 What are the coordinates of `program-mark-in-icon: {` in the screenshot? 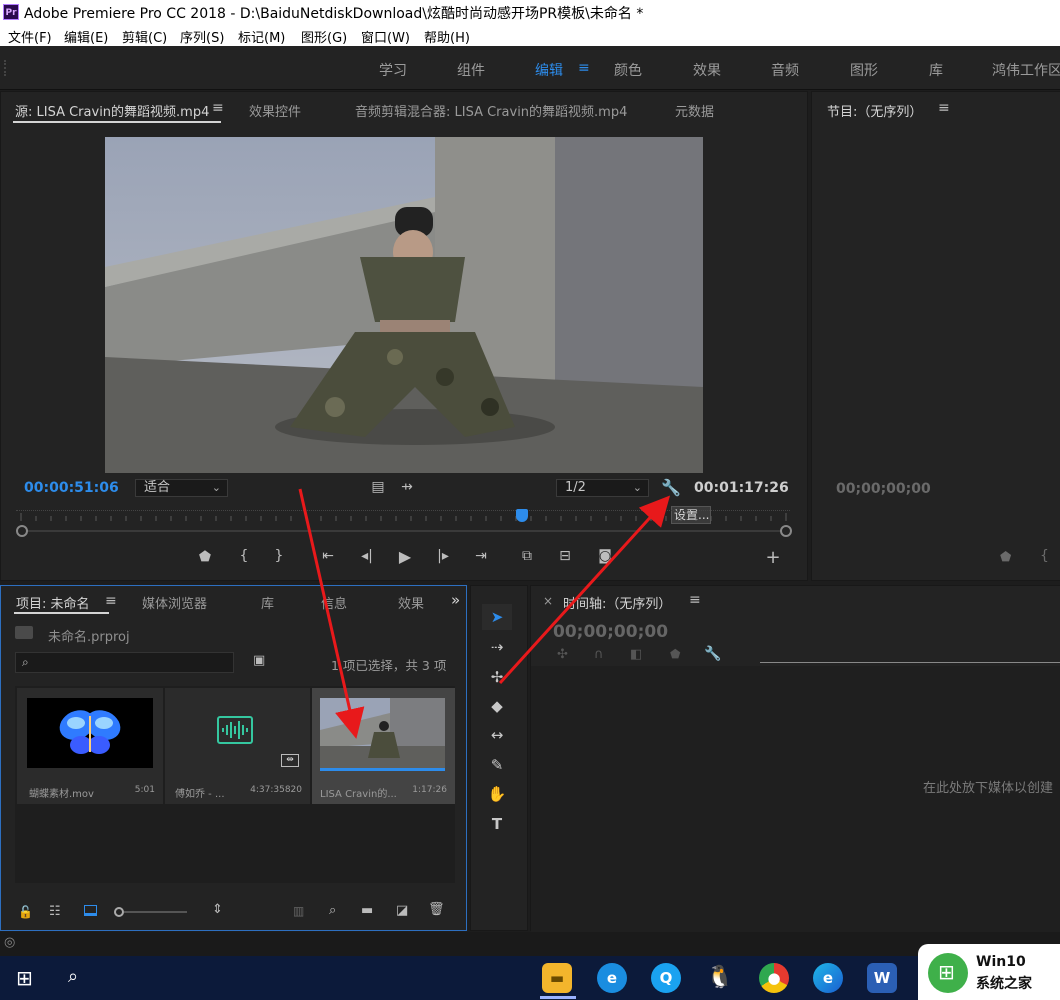 It's located at (1044, 556).